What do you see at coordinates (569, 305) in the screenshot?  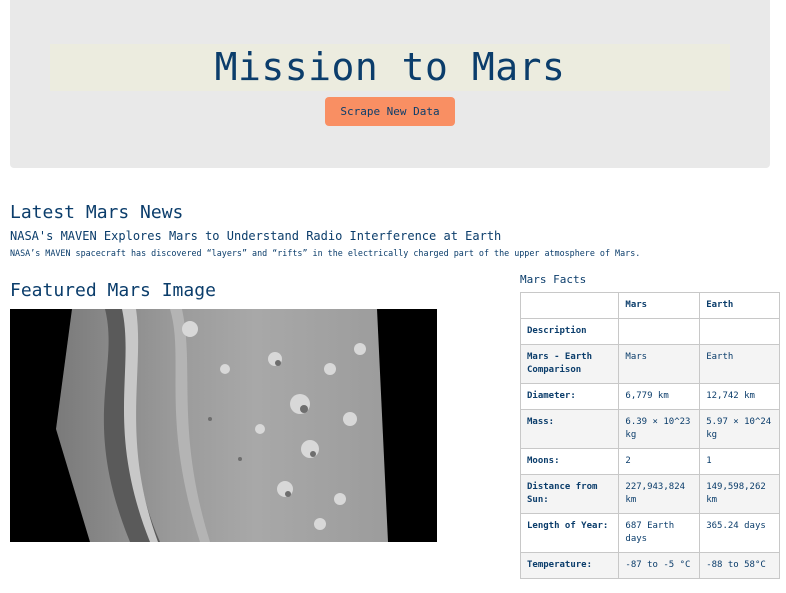 I see `column-header` at bounding box center [569, 305].